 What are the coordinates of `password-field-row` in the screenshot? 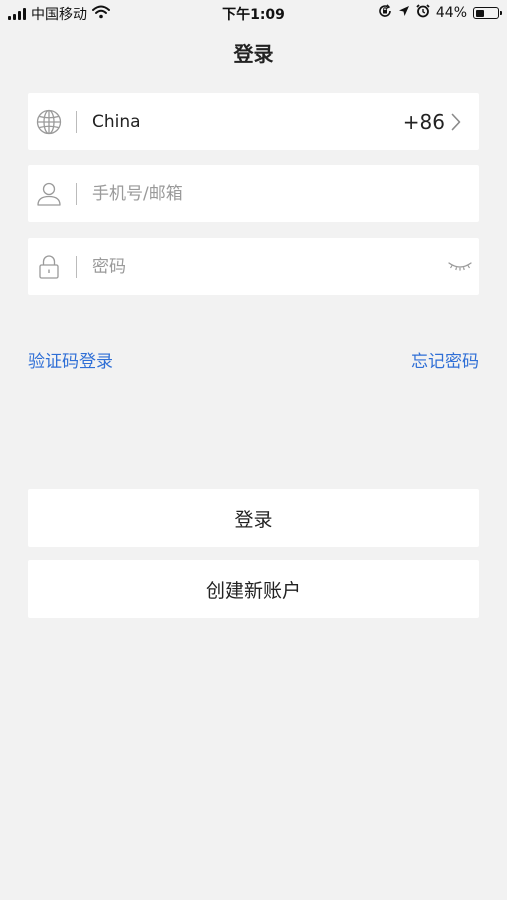 It's located at (253, 266).